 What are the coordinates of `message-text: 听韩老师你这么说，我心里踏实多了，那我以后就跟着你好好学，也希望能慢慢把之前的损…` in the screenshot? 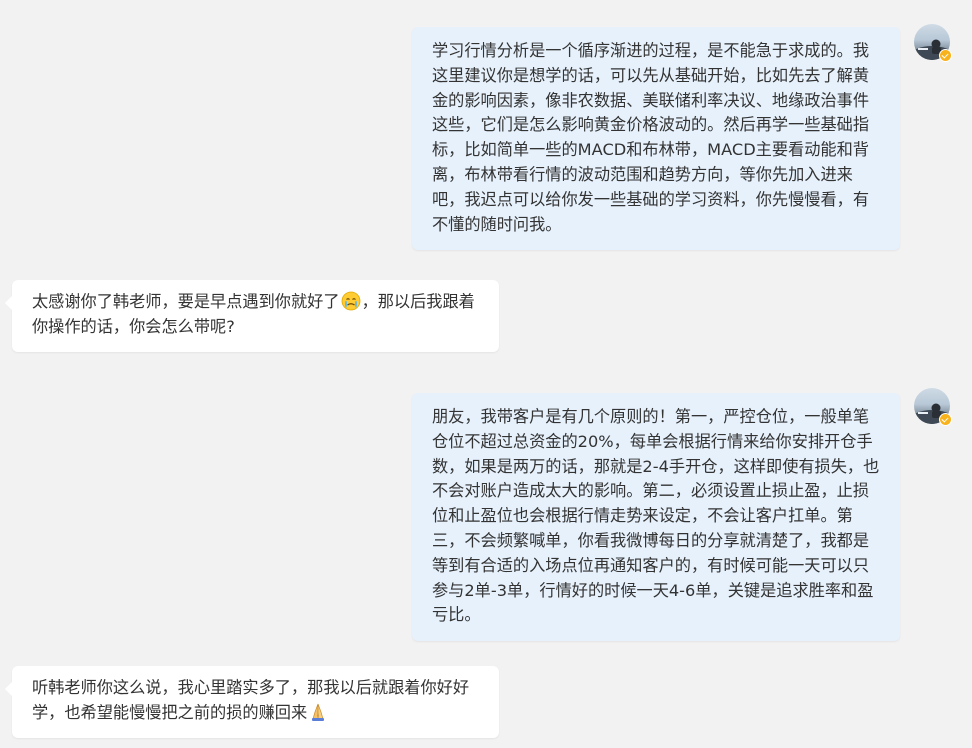 It's located at (251, 700).